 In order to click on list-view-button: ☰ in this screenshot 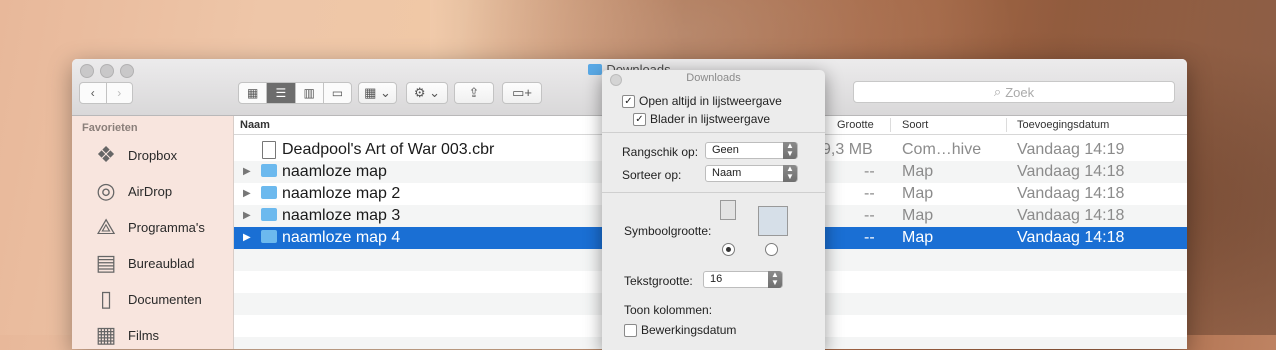, I will do `click(281, 93)`.